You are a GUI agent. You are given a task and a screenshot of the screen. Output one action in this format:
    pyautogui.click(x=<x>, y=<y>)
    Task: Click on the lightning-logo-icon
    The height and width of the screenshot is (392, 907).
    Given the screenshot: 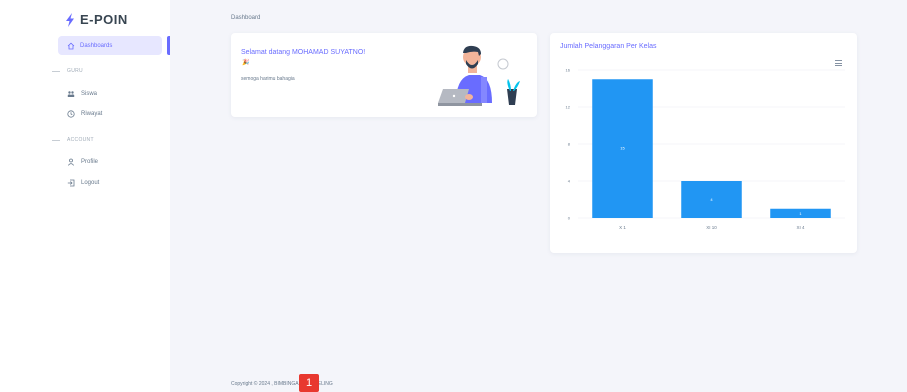 What is the action you would take?
    pyautogui.click(x=70, y=19)
    